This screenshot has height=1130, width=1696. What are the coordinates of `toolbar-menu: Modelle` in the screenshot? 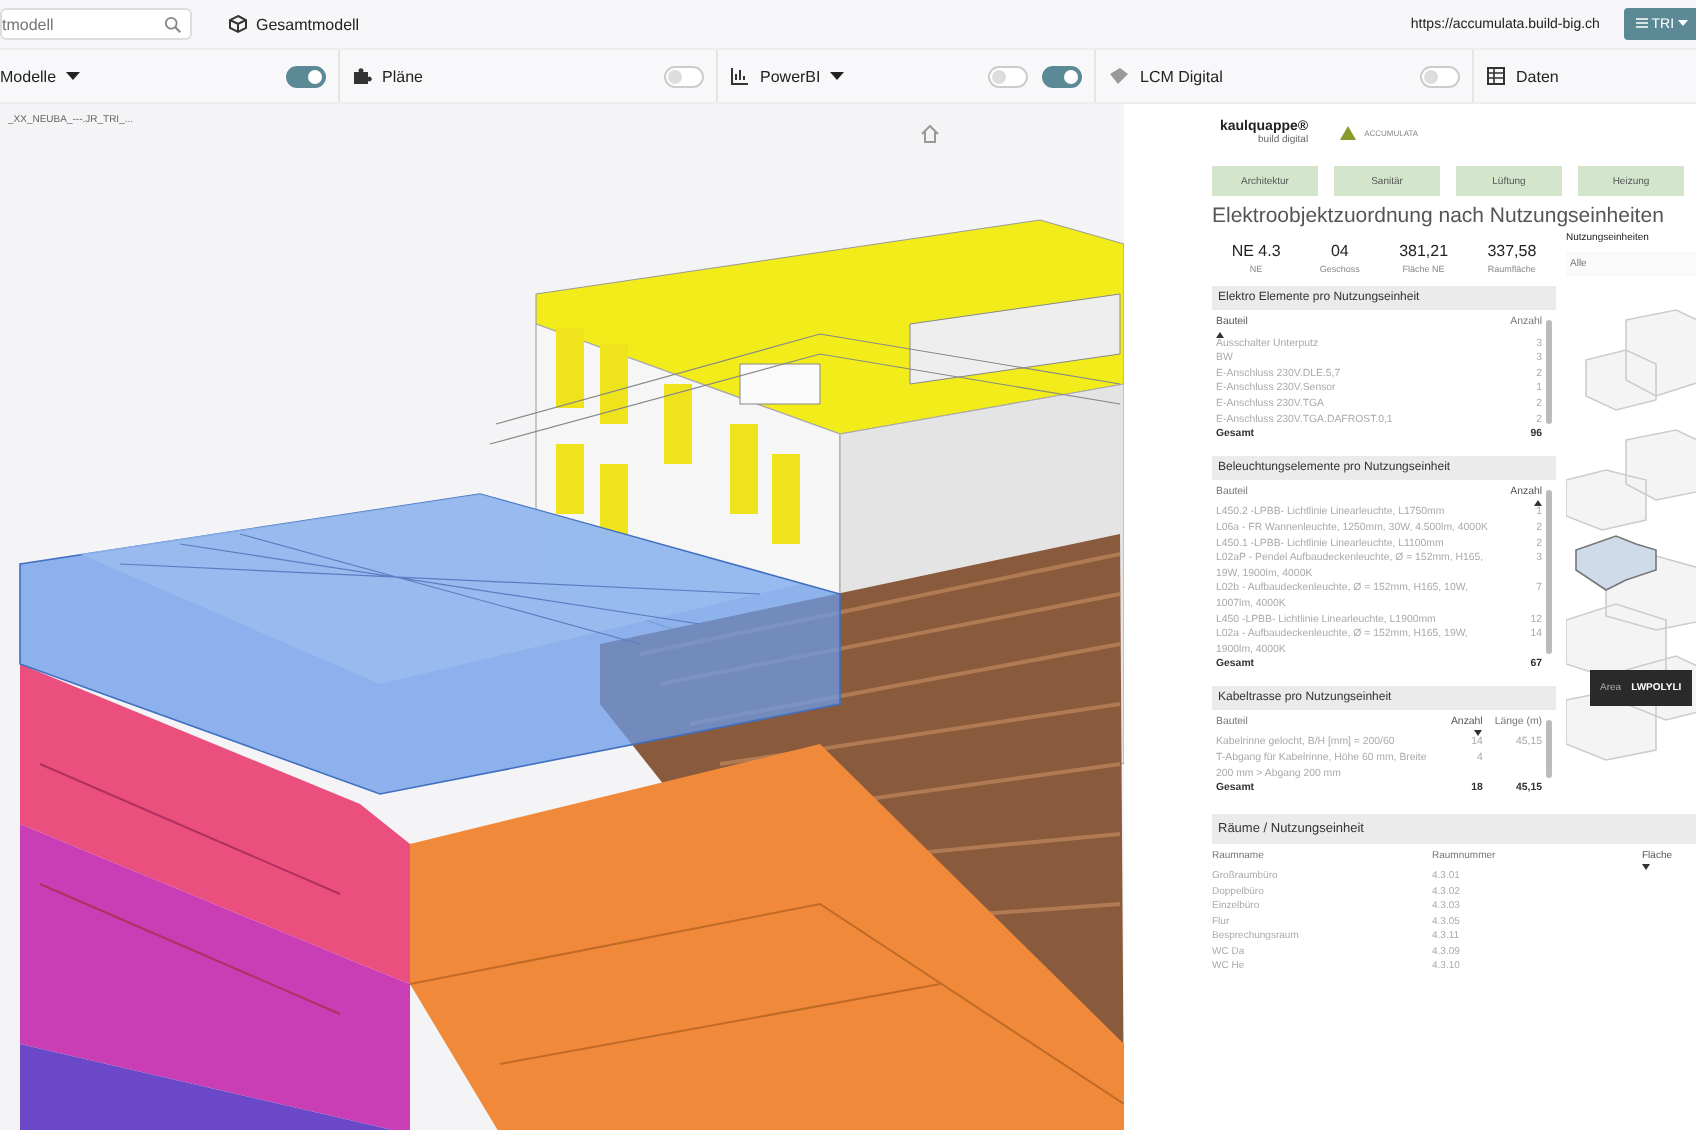 It's located at (28, 76).